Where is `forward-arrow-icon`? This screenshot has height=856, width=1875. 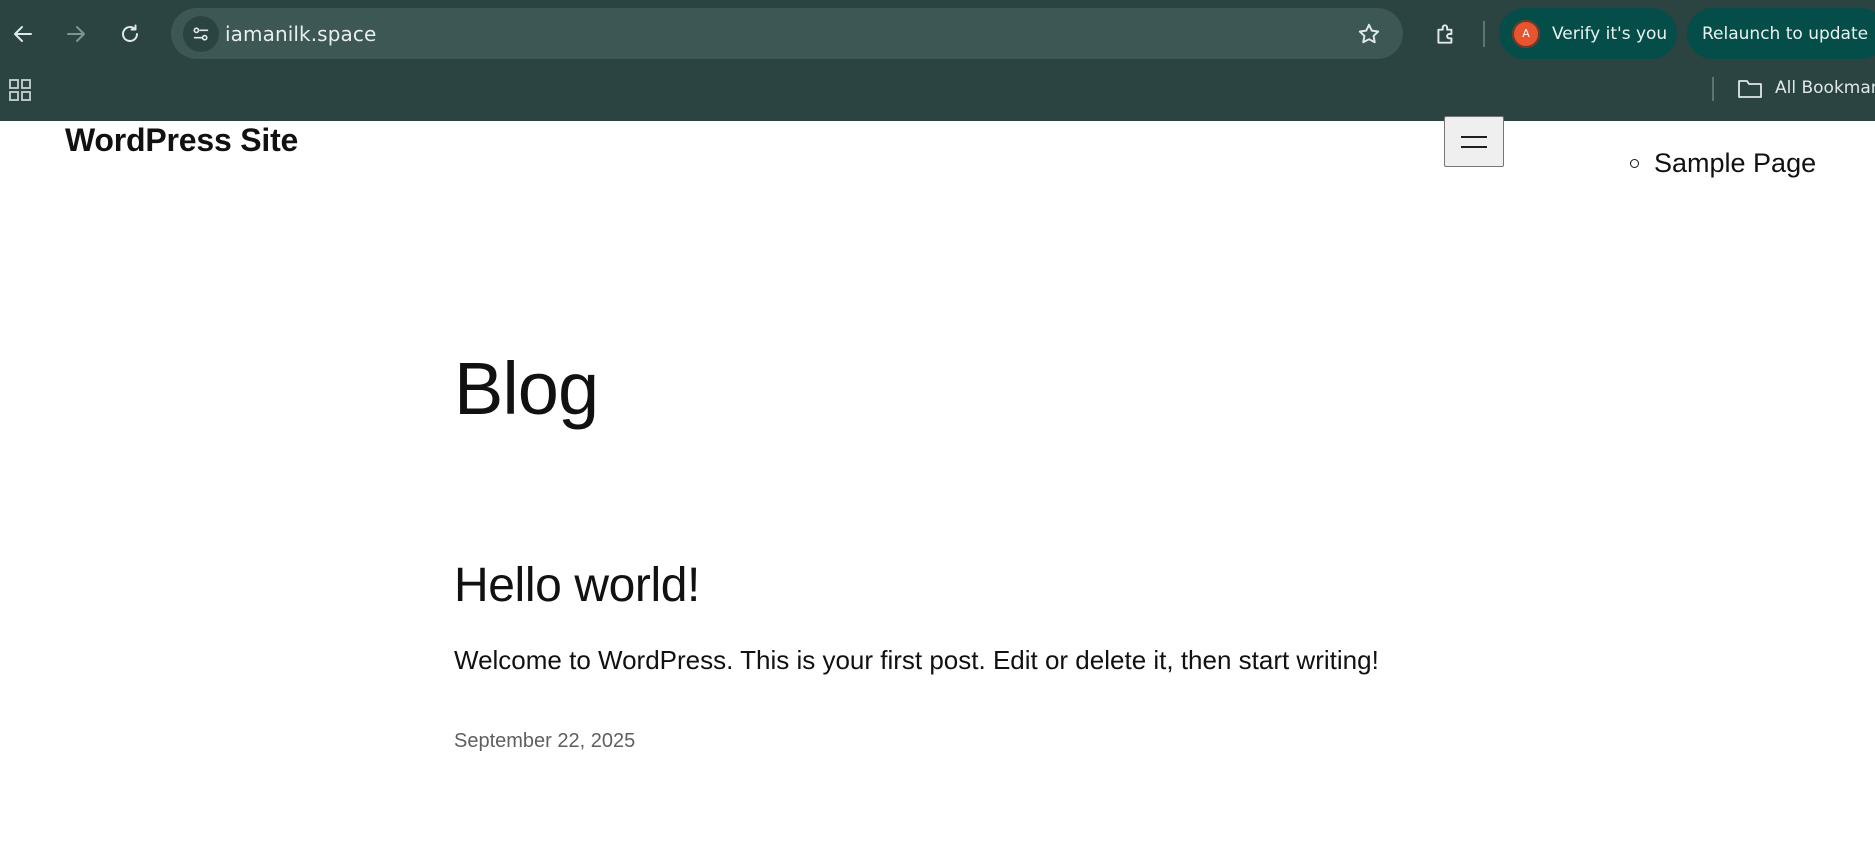
forward-arrow-icon is located at coordinates (76, 34).